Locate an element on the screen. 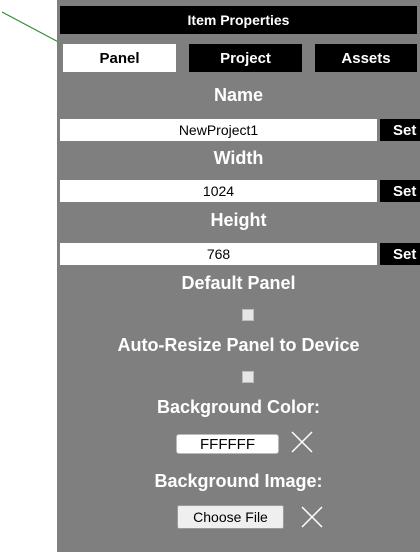  auto-resize-checkbox is located at coordinates (248, 377).